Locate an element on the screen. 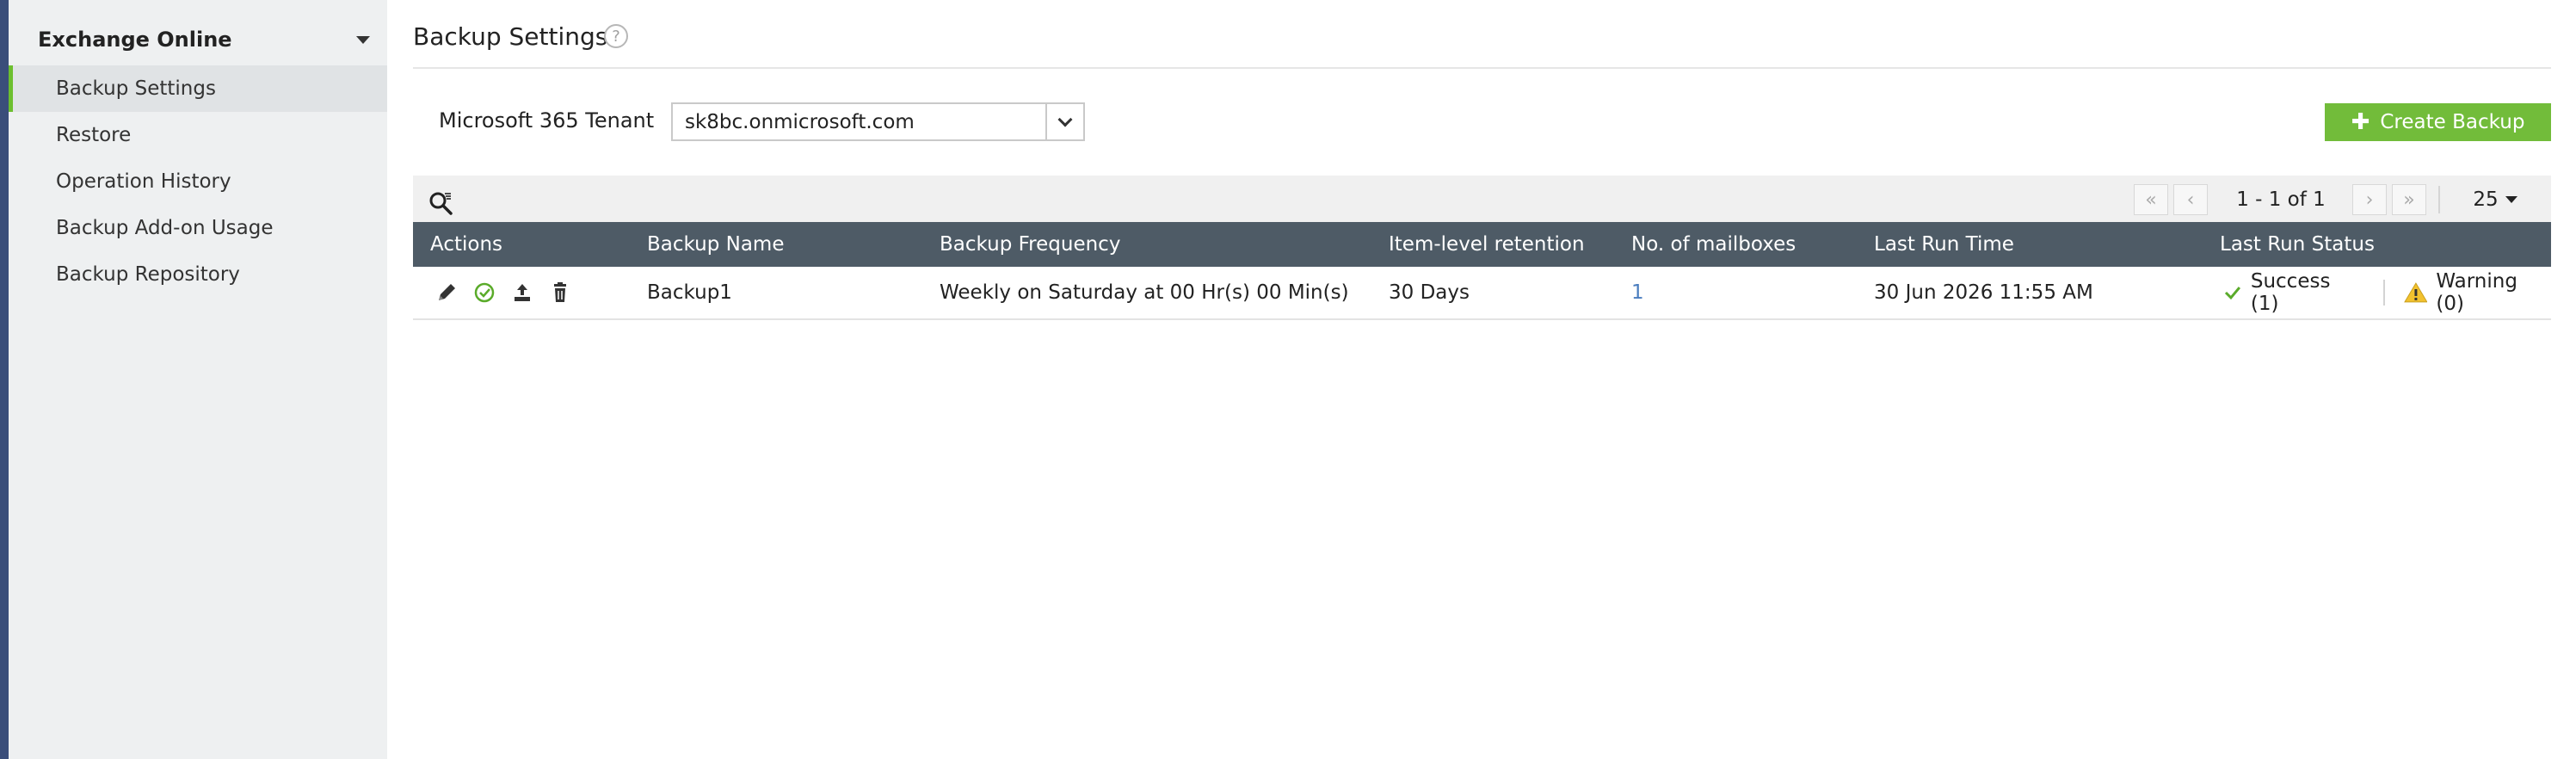 The width and height of the screenshot is (2576, 759). check-circle-icon is located at coordinates (484, 292).